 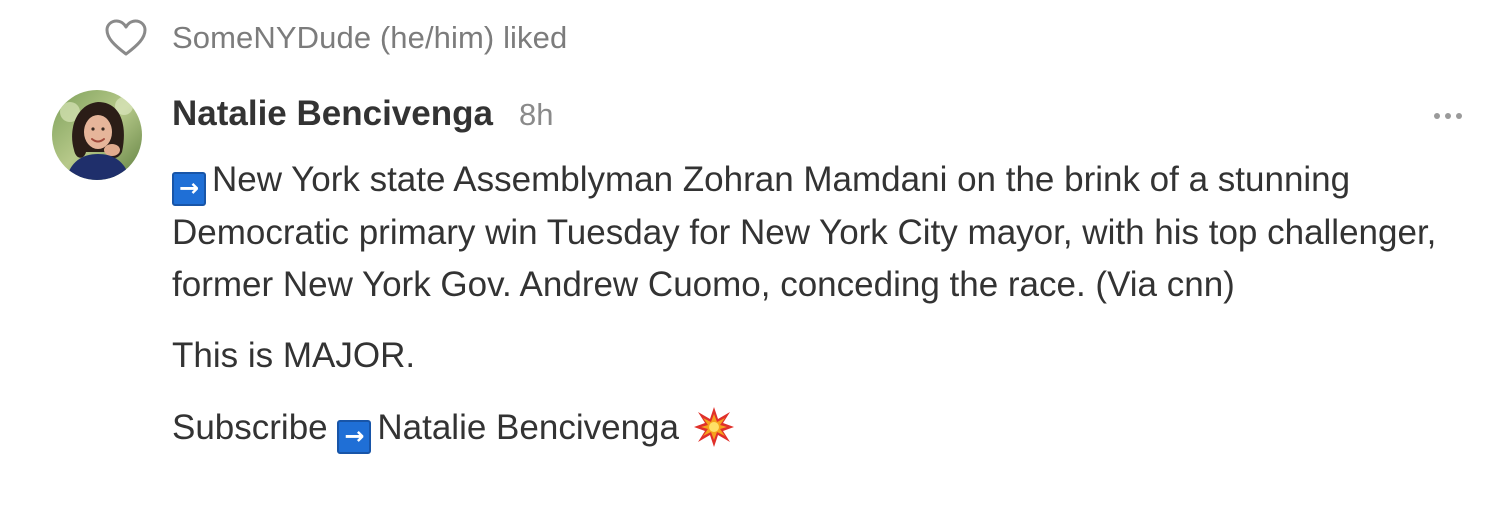 What do you see at coordinates (97, 135) in the screenshot?
I see `avatar` at bounding box center [97, 135].